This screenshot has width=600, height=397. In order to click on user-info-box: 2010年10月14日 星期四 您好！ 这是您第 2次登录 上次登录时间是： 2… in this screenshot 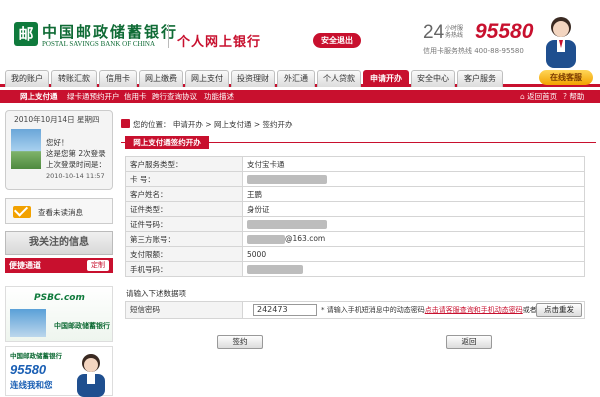, I will do `click(59, 150)`.